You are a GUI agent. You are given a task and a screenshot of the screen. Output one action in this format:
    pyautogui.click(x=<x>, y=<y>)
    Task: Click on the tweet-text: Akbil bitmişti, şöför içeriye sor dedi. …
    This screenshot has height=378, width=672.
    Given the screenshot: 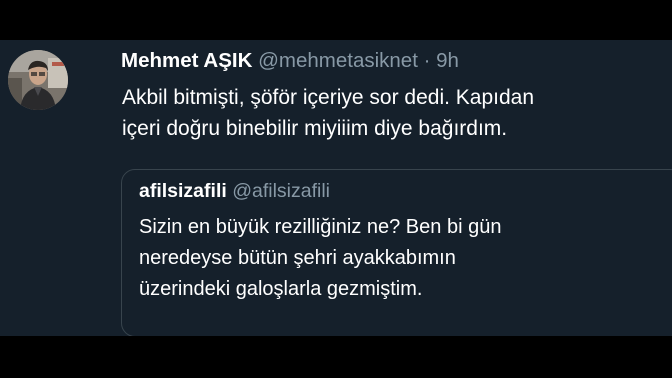 What is the action you would take?
    pyautogui.click(x=392, y=113)
    